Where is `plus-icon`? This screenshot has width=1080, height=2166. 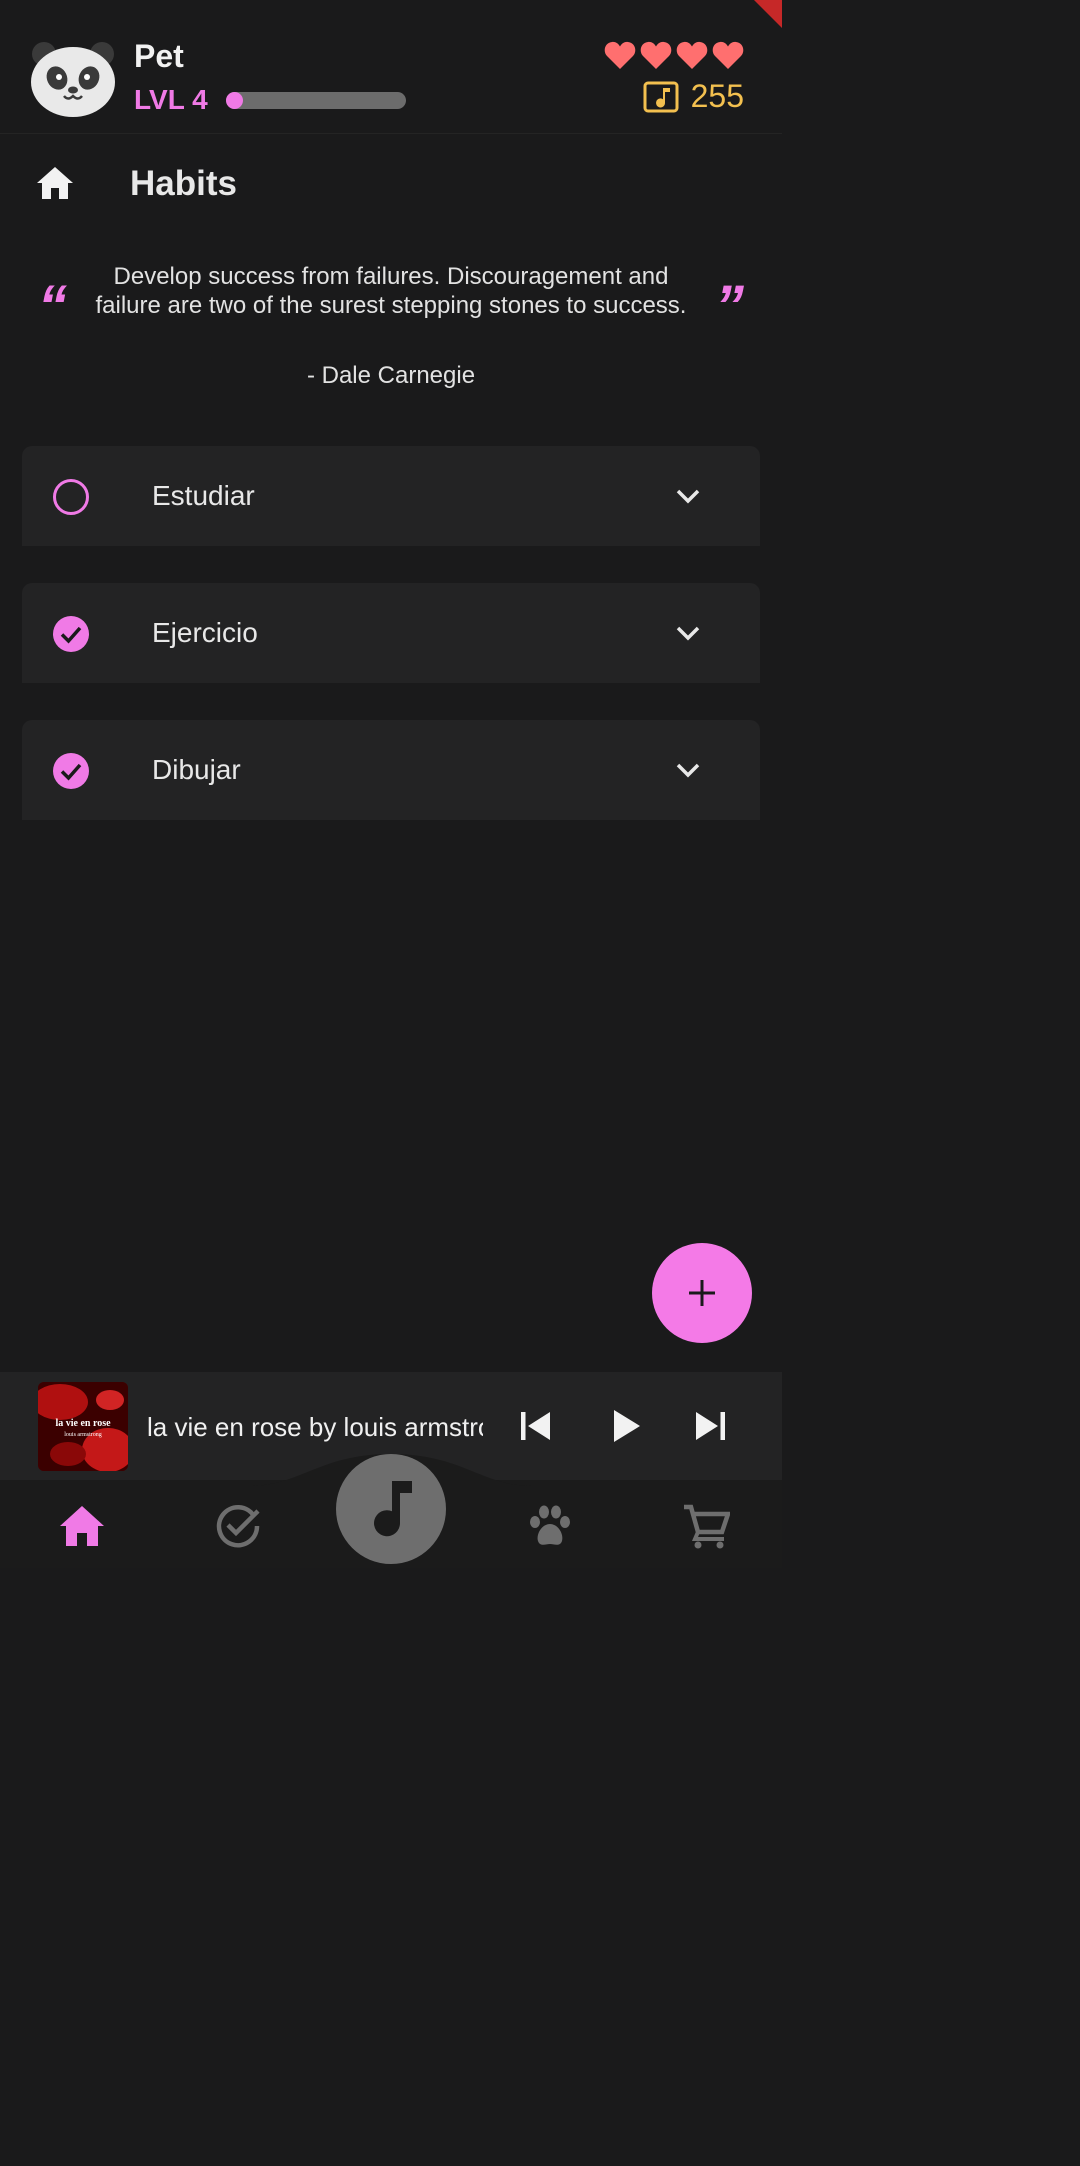
plus-icon is located at coordinates (702, 1293).